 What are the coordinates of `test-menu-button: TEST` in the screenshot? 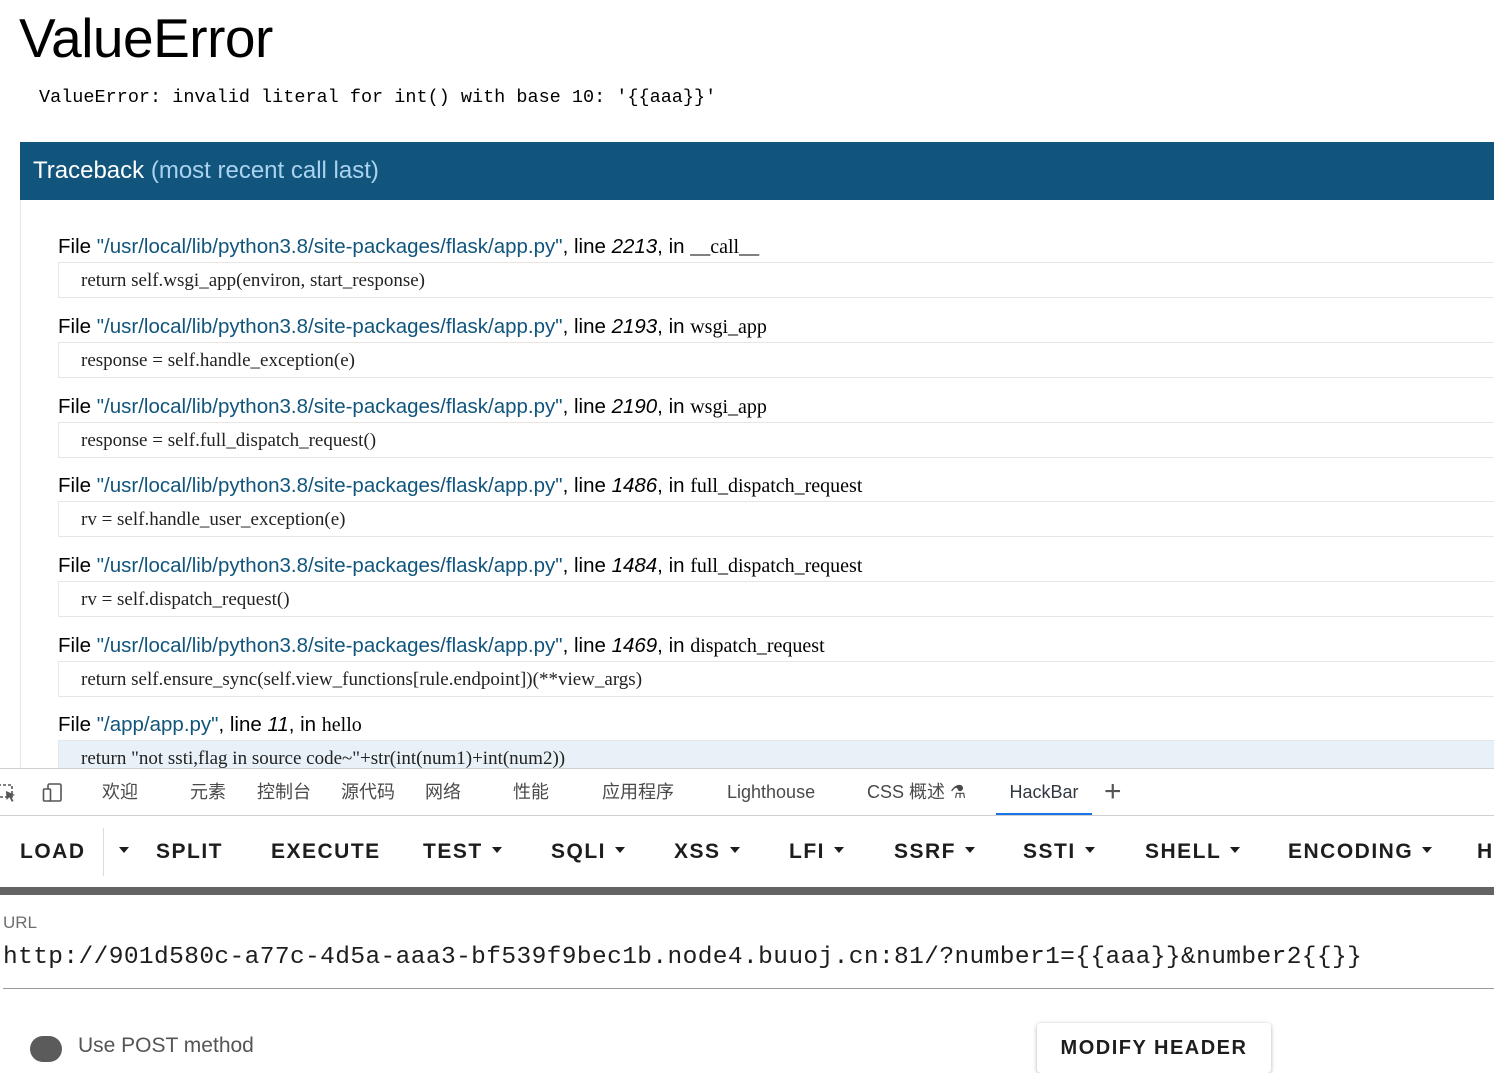 It's located at (462, 852).